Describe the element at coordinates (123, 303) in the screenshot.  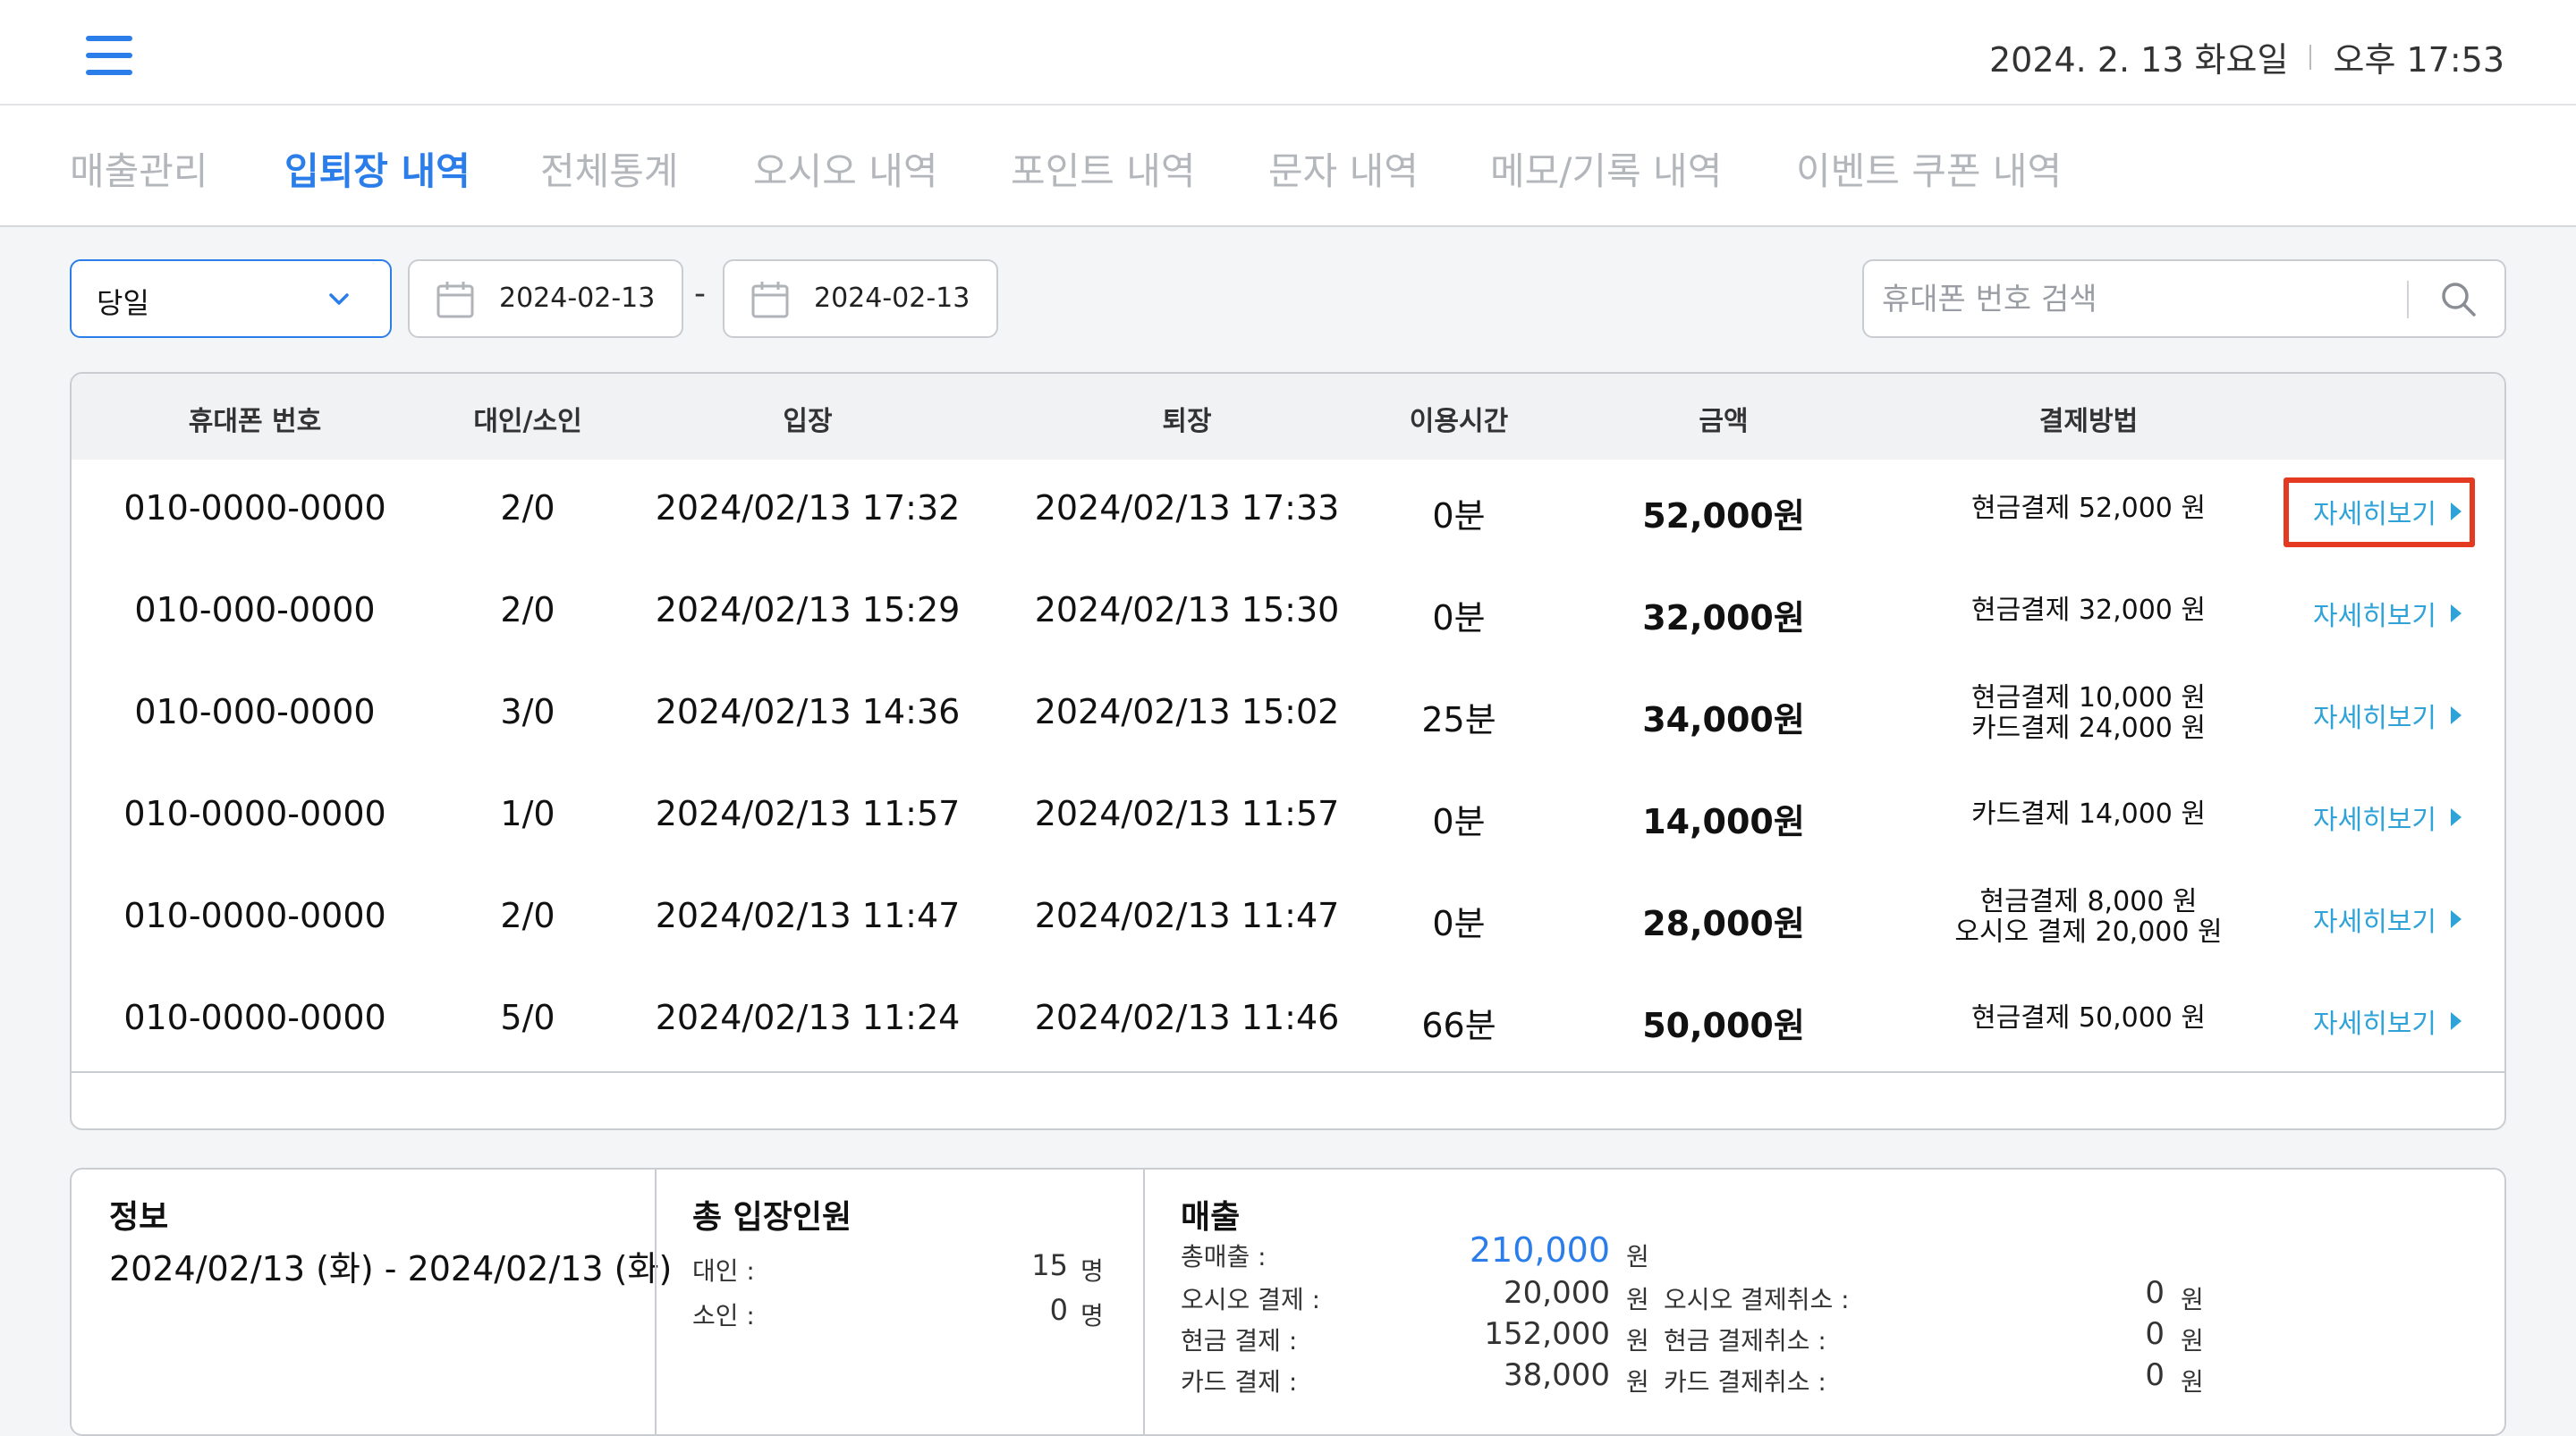
I see `period-value: 당일` at that location.